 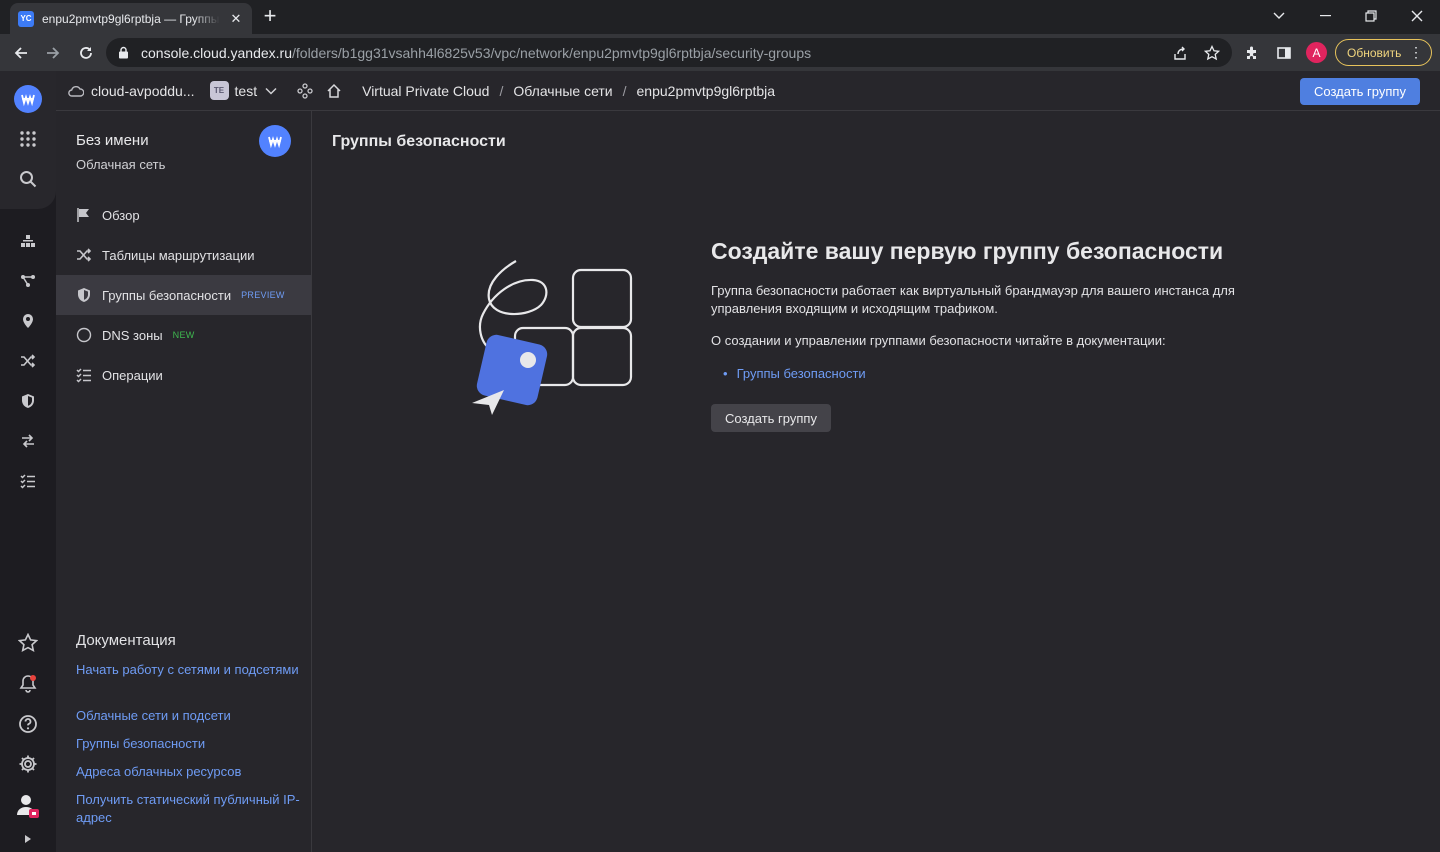 I want to click on profile-avatar: A, so click(x=1316, y=52).